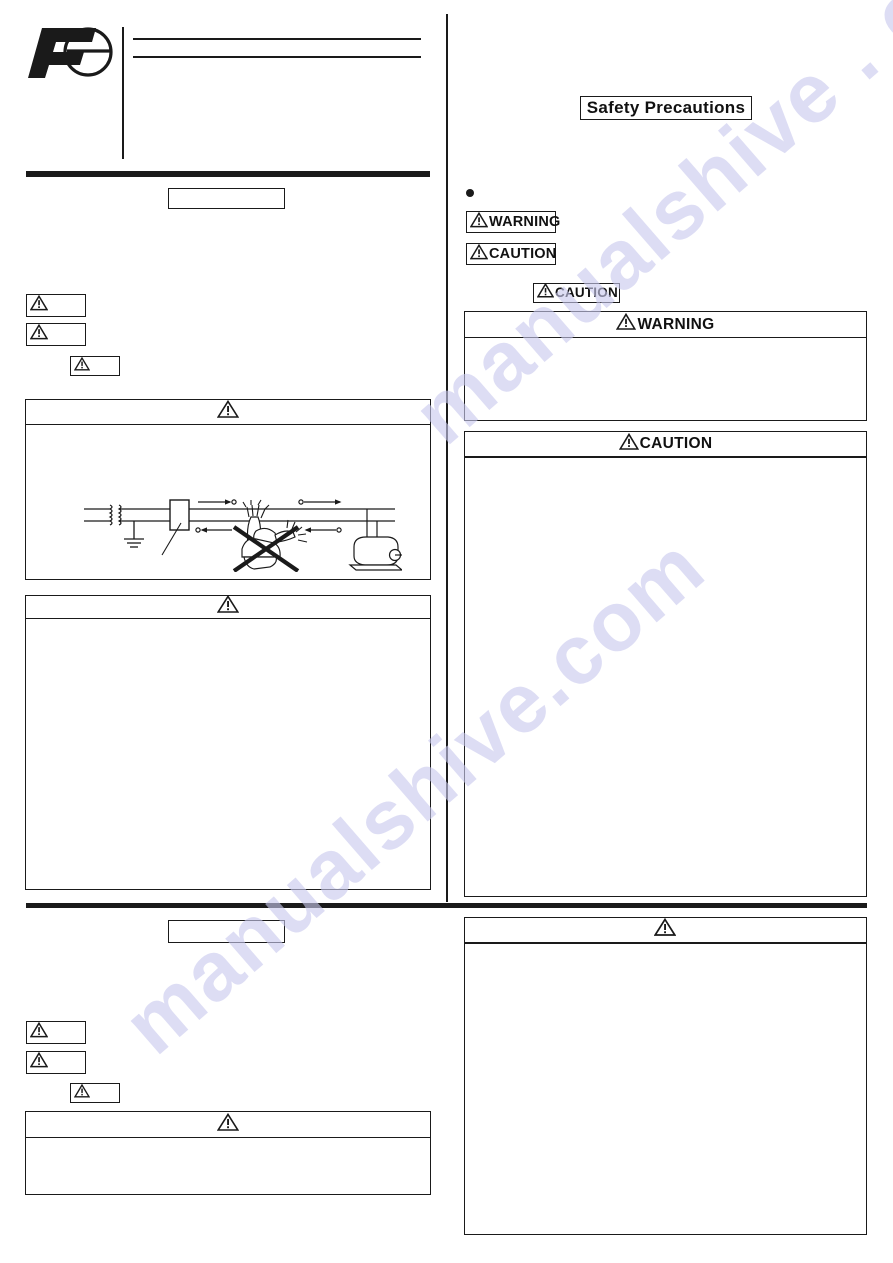  I want to click on left-notes-frame-top, so click(228, 742).